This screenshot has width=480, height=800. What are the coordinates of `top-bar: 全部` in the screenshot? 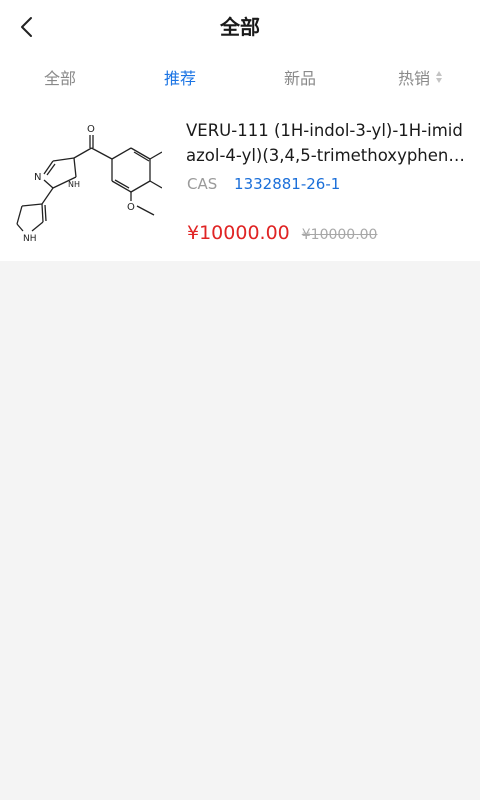 It's located at (240, 26).